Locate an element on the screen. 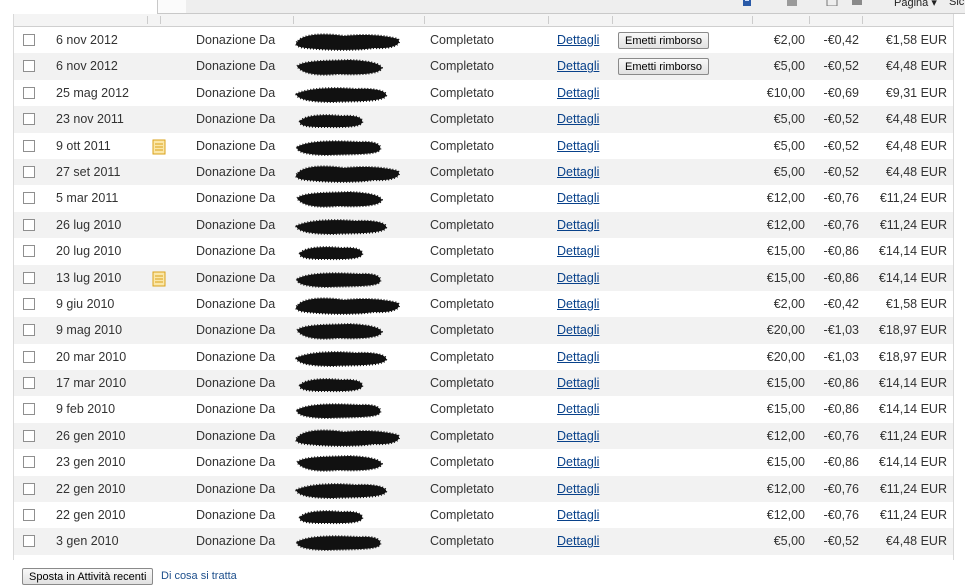  net-amount: €9,31 EUR is located at coordinates (916, 92).